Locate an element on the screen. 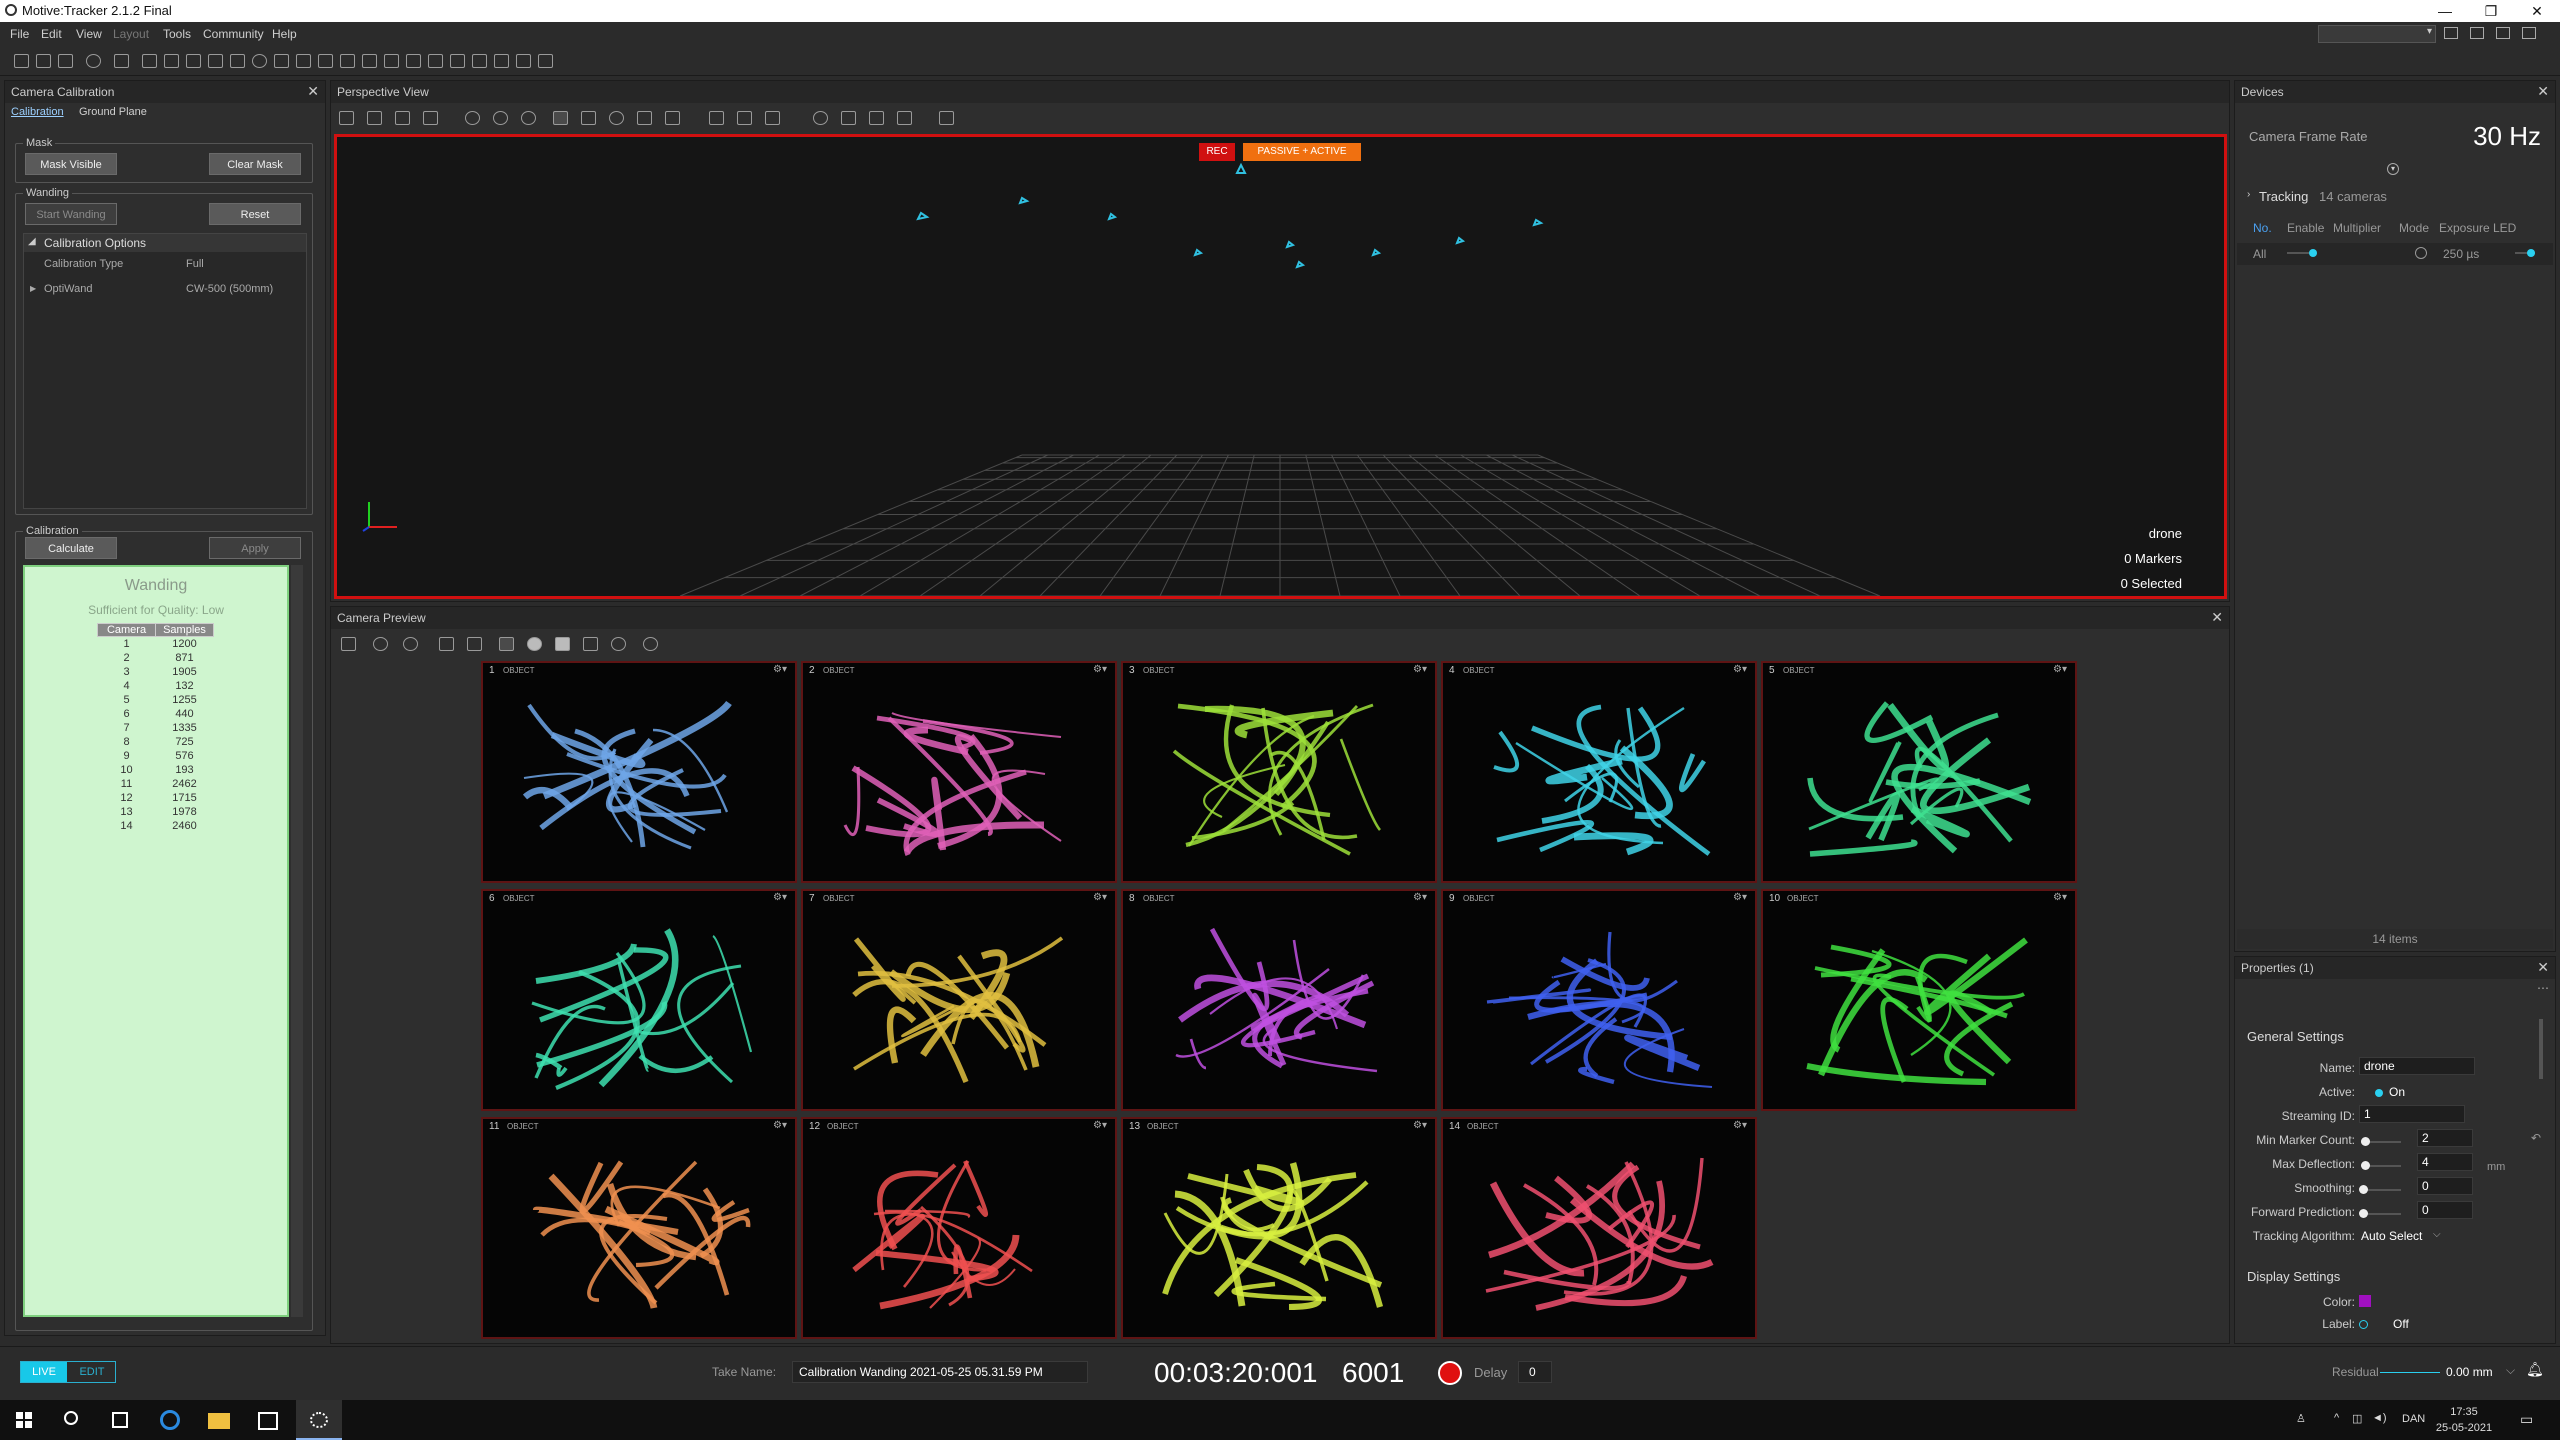 The image size is (2560, 1440). camera-tile-8: 8 OBJECT ⚙▾ is located at coordinates (1279, 1000).